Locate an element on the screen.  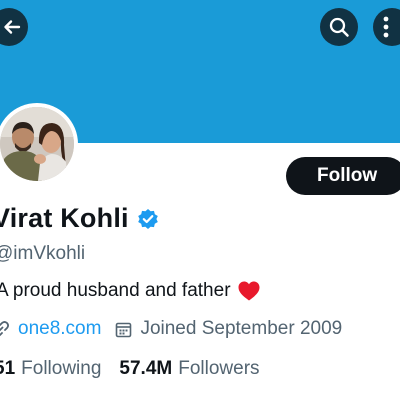
avatar-photo is located at coordinates (37, 144).